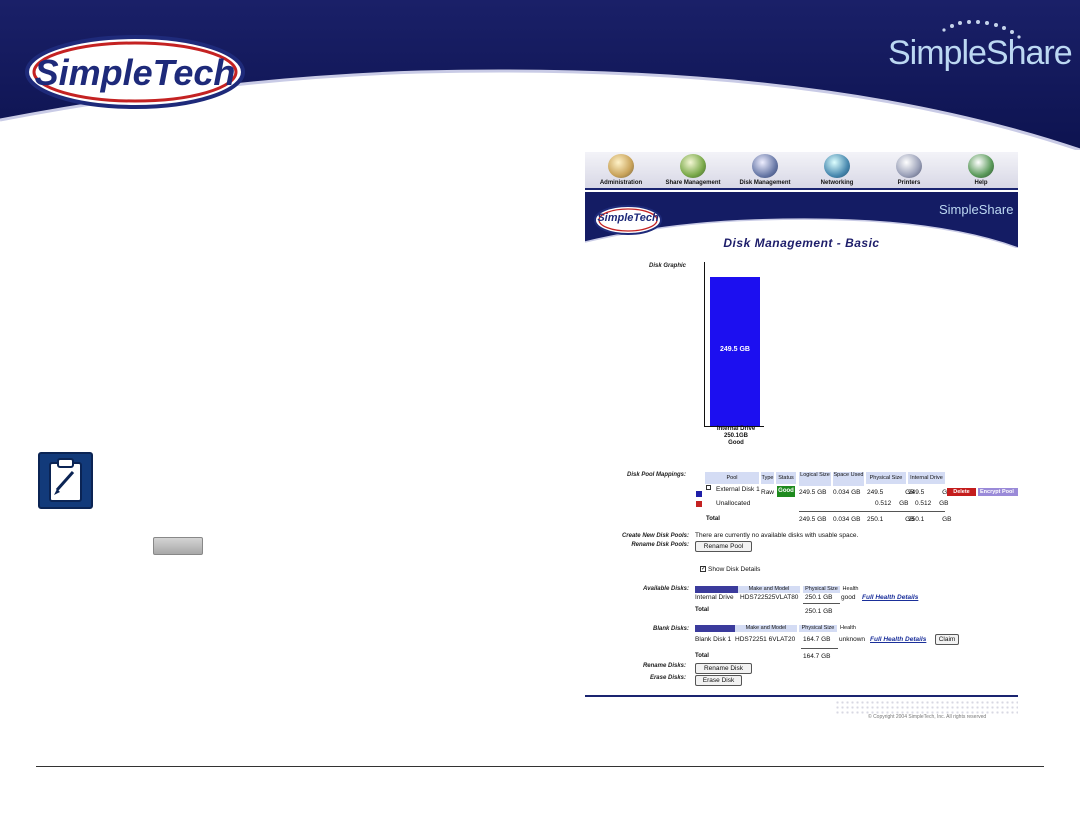  What do you see at coordinates (976, 209) in the screenshot?
I see `inner-simpleshare-logo-text: SimpleShare` at bounding box center [976, 209].